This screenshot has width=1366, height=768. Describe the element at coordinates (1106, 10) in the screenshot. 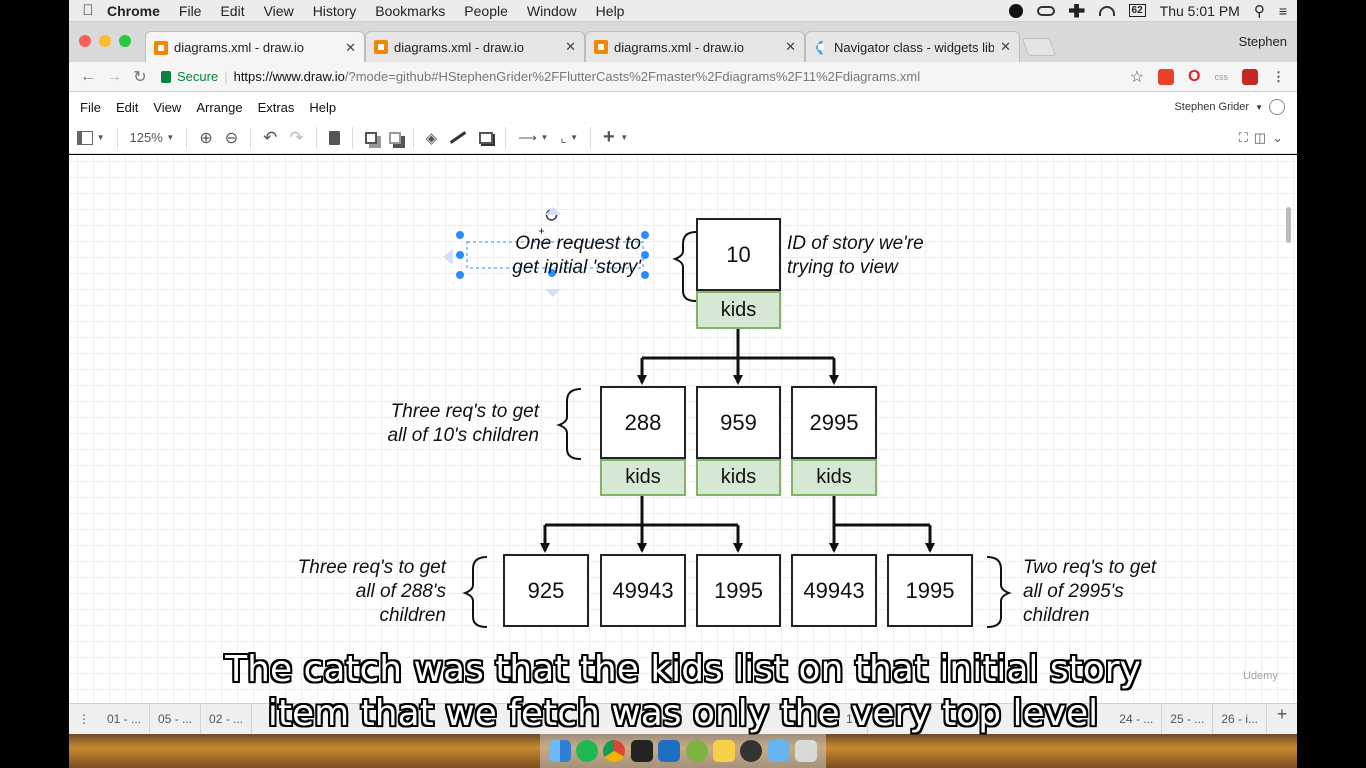

I see `wifi-icon` at that location.